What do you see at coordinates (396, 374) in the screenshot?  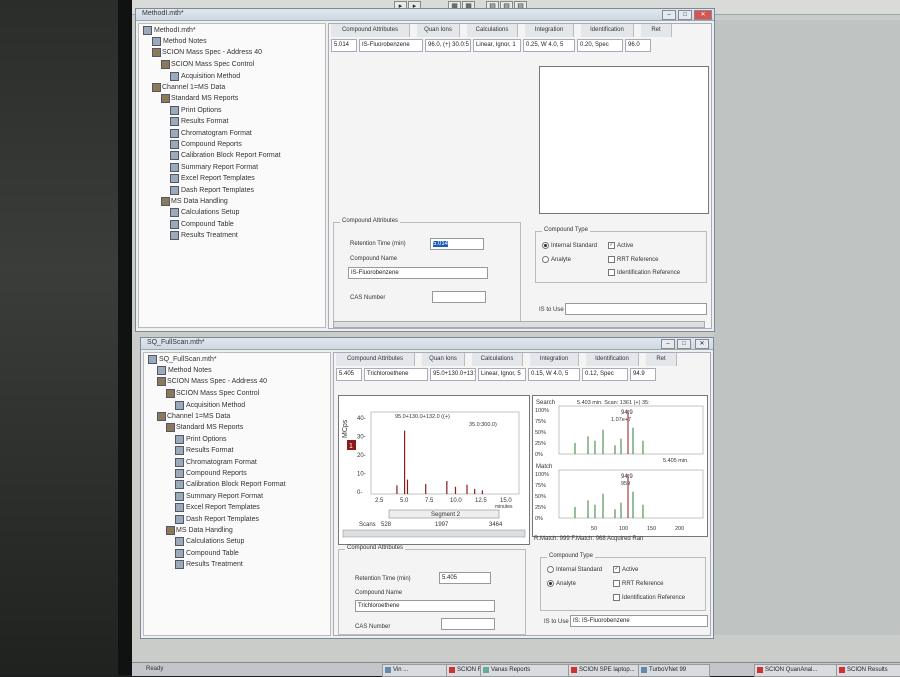 I see `table-cell: Trichloroethene` at bounding box center [396, 374].